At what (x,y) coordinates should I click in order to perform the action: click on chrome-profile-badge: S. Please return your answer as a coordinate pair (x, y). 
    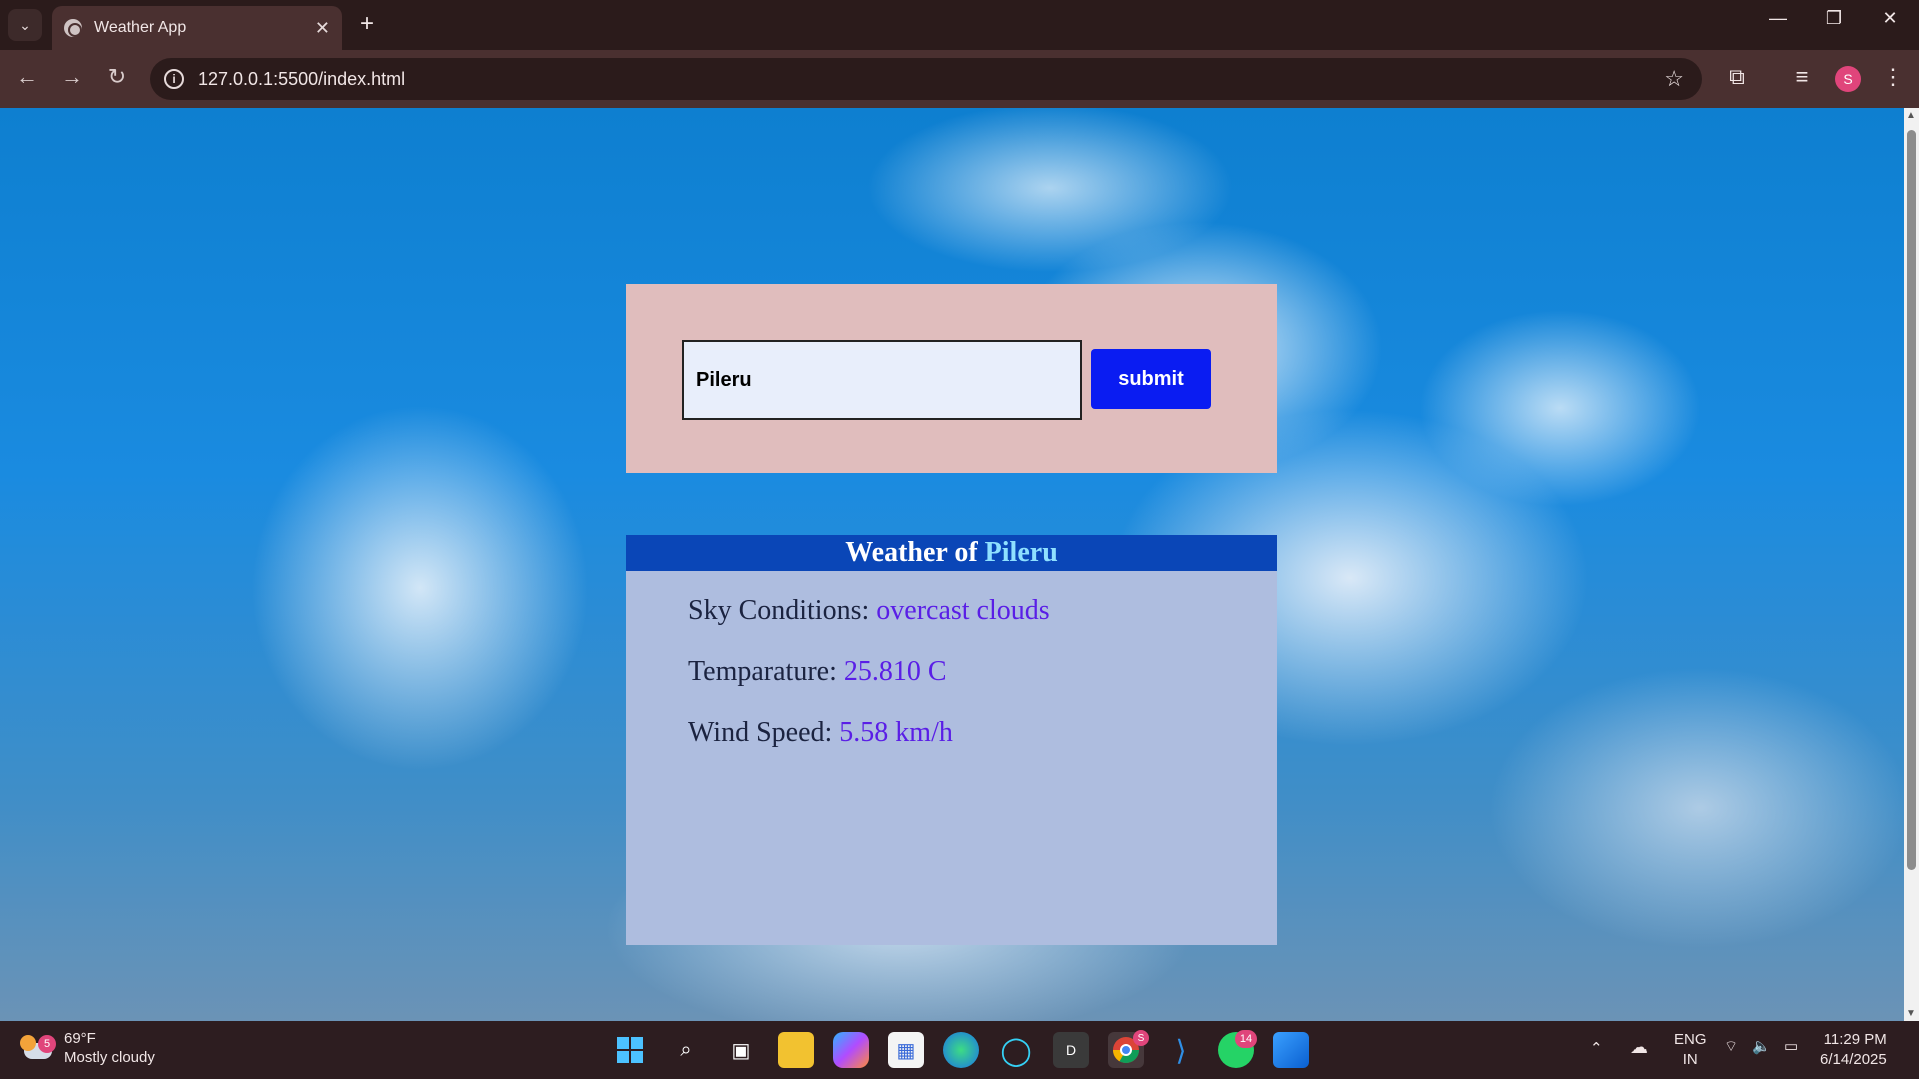
    Looking at the image, I should click on (1141, 1038).